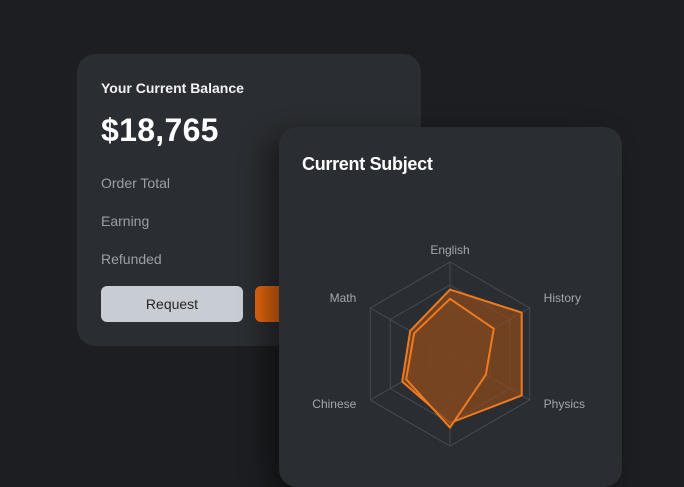 The height and width of the screenshot is (487, 684). I want to click on refunded-label: Refunded, so click(131, 259).